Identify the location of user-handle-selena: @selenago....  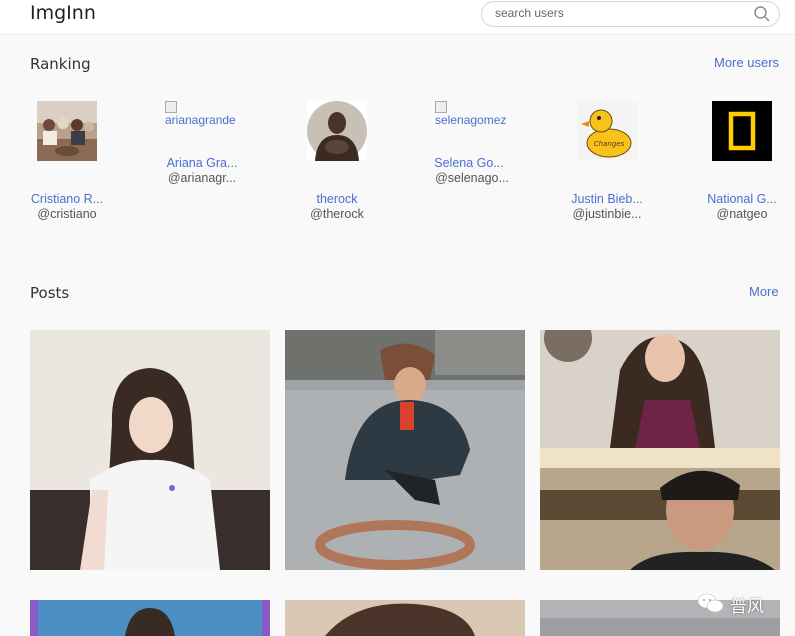
(472, 178).